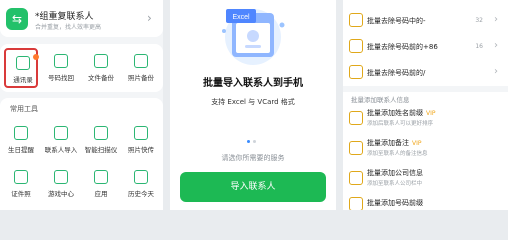 The width and height of the screenshot is (508, 240). Describe the element at coordinates (61, 194) in the screenshot. I see `tool-label: 游戏中心` at that location.